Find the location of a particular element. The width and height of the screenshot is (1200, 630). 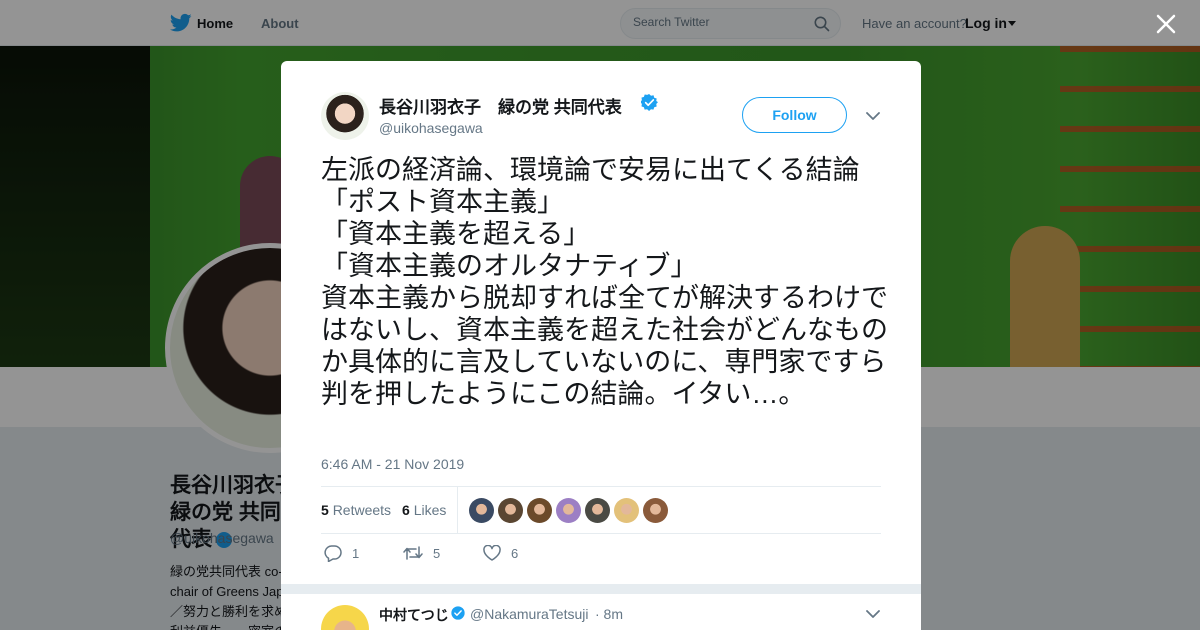

tweet-actions: 1 5 6 is located at coordinates (601, 555).